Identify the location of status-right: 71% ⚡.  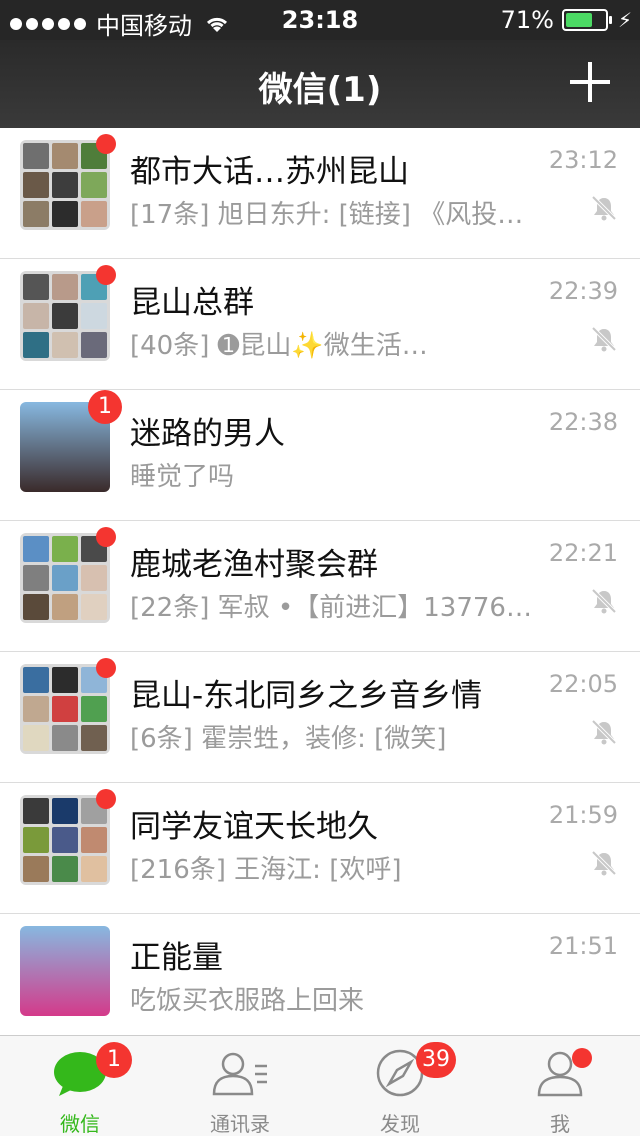
(566, 20).